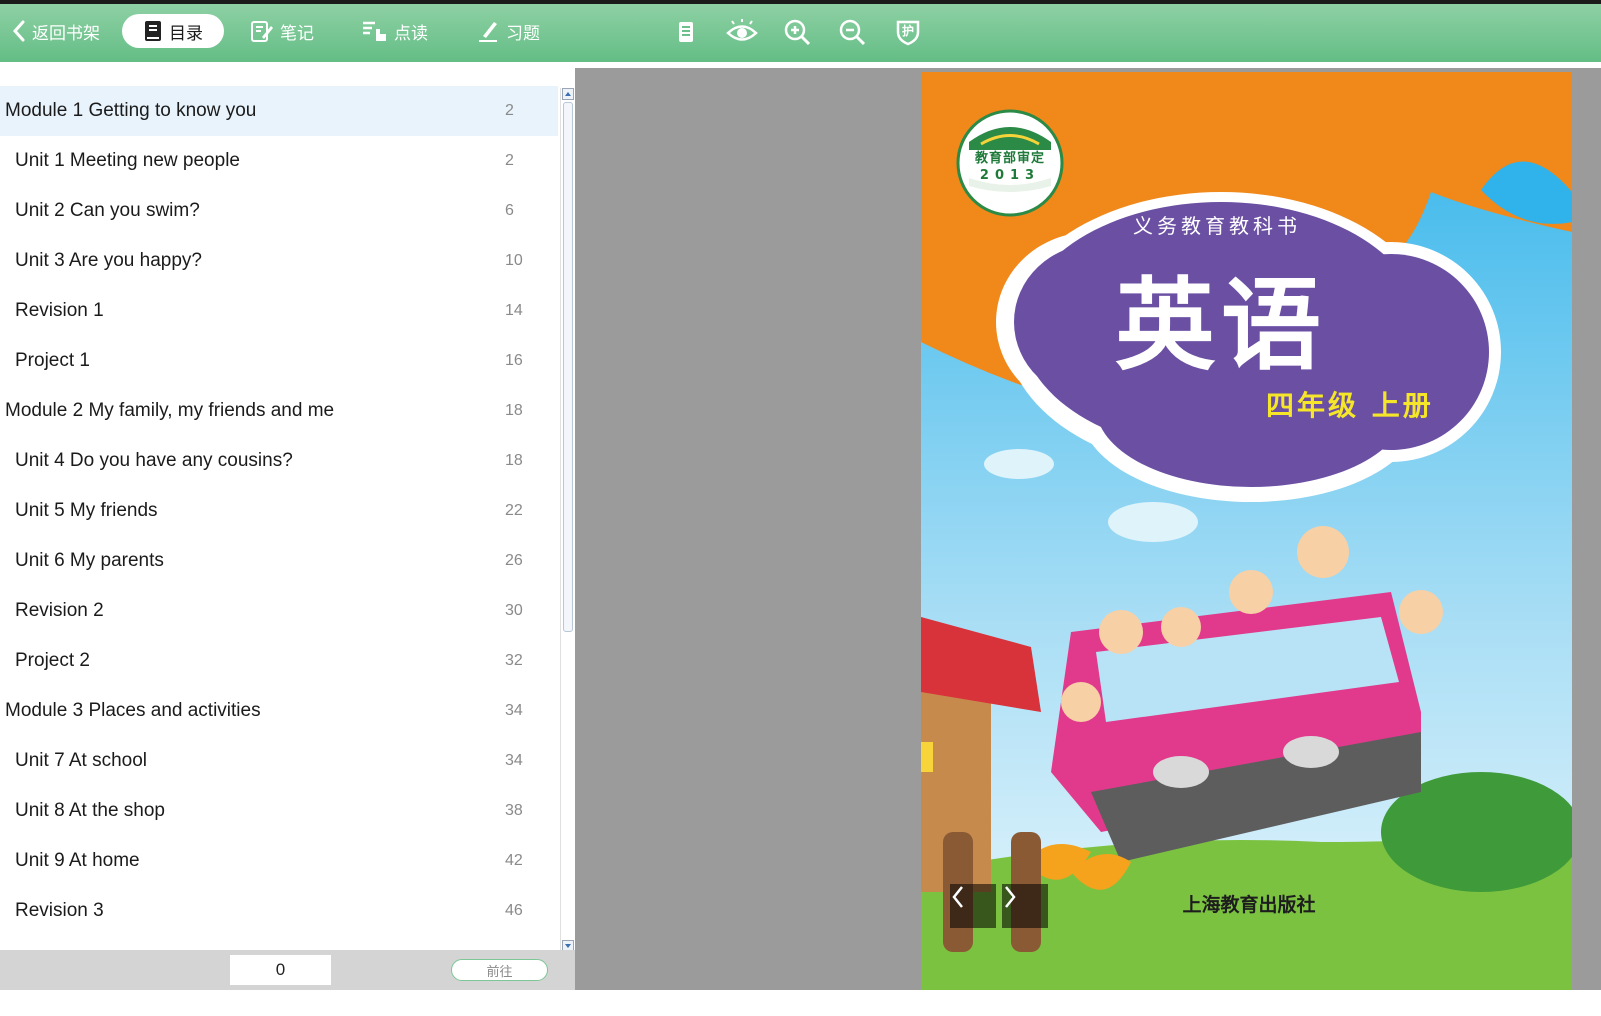 The height and width of the screenshot is (1016, 1601). I want to click on eye-protection-button: 护, so click(908, 32).